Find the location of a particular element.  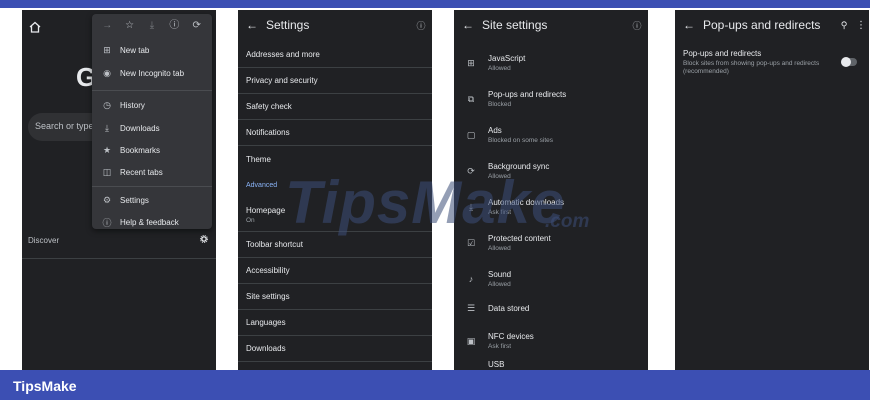

settings-row-label: Notifications is located at coordinates (268, 132).